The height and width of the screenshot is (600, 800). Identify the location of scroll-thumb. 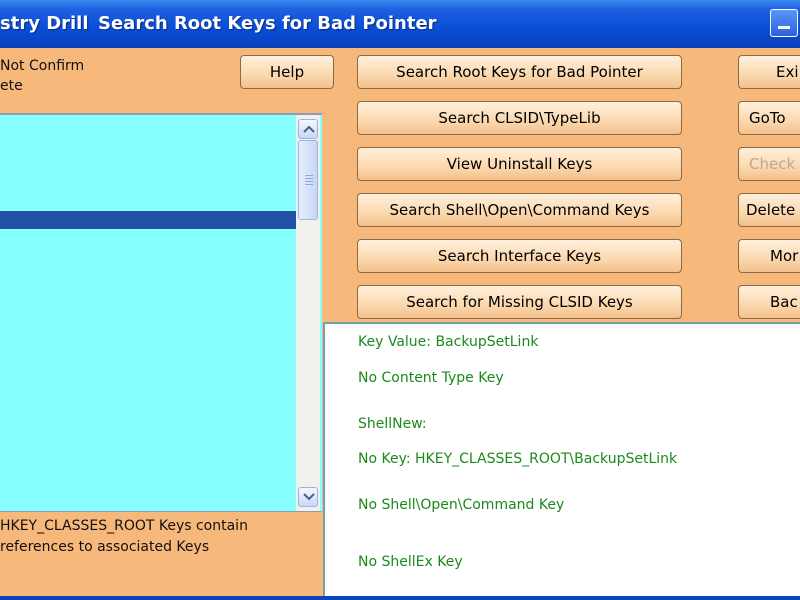
(308, 180).